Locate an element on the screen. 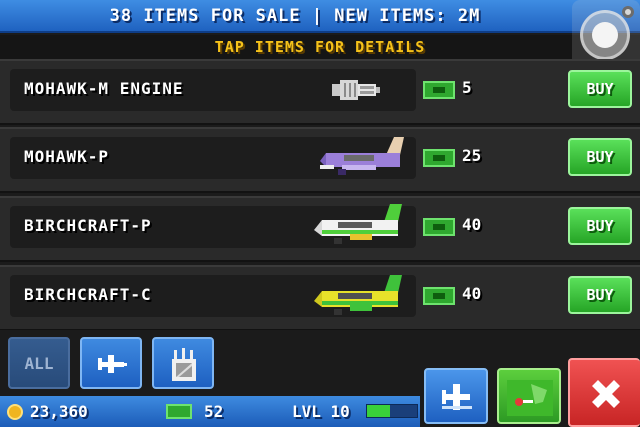  xp-progress-fill is located at coordinates (378, 411).